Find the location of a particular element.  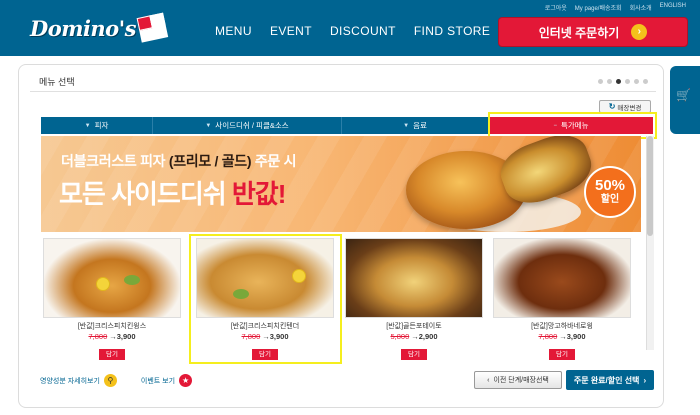

tab-label: 사이드디쉬 / 피클&소스 is located at coordinates (252, 125).